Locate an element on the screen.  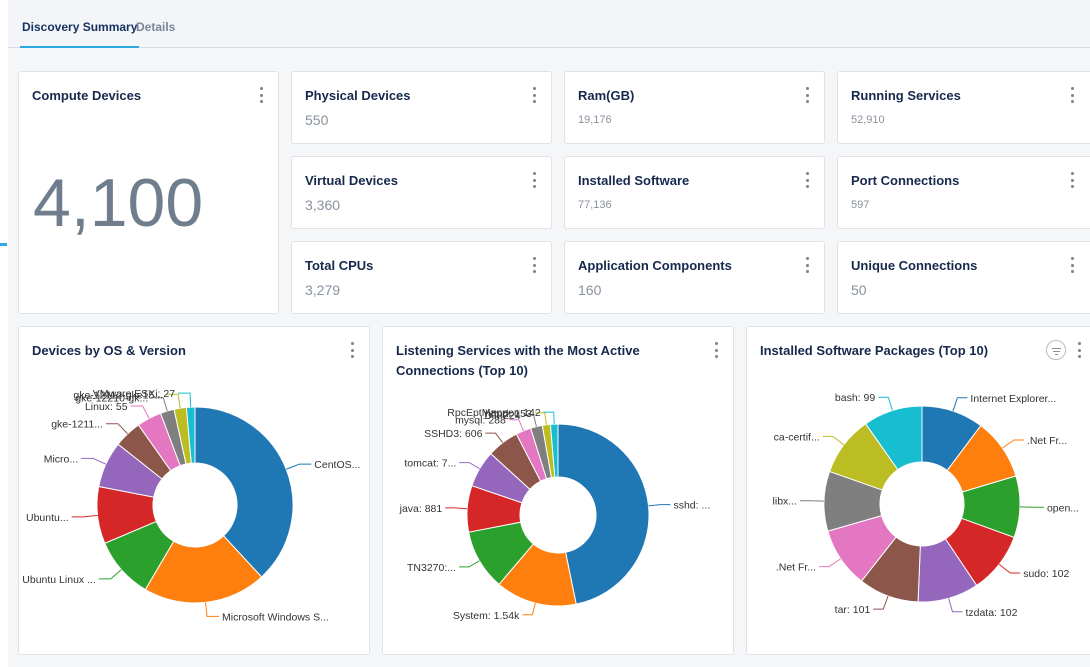
card-value: 19,176 is located at coordinates (595, 120).